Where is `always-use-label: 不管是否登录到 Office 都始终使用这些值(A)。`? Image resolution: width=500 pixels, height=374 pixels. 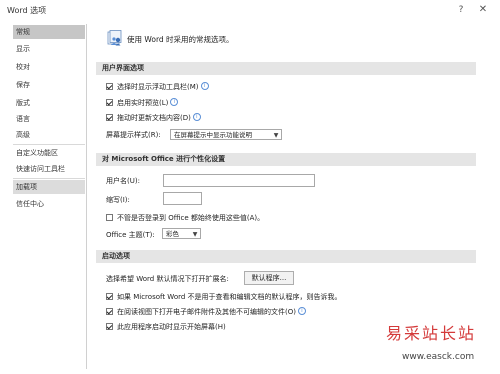
always-use-label: 不管是否登录到 Office 都始终使用这些值(A)。 is located at coordinates (191, 218).